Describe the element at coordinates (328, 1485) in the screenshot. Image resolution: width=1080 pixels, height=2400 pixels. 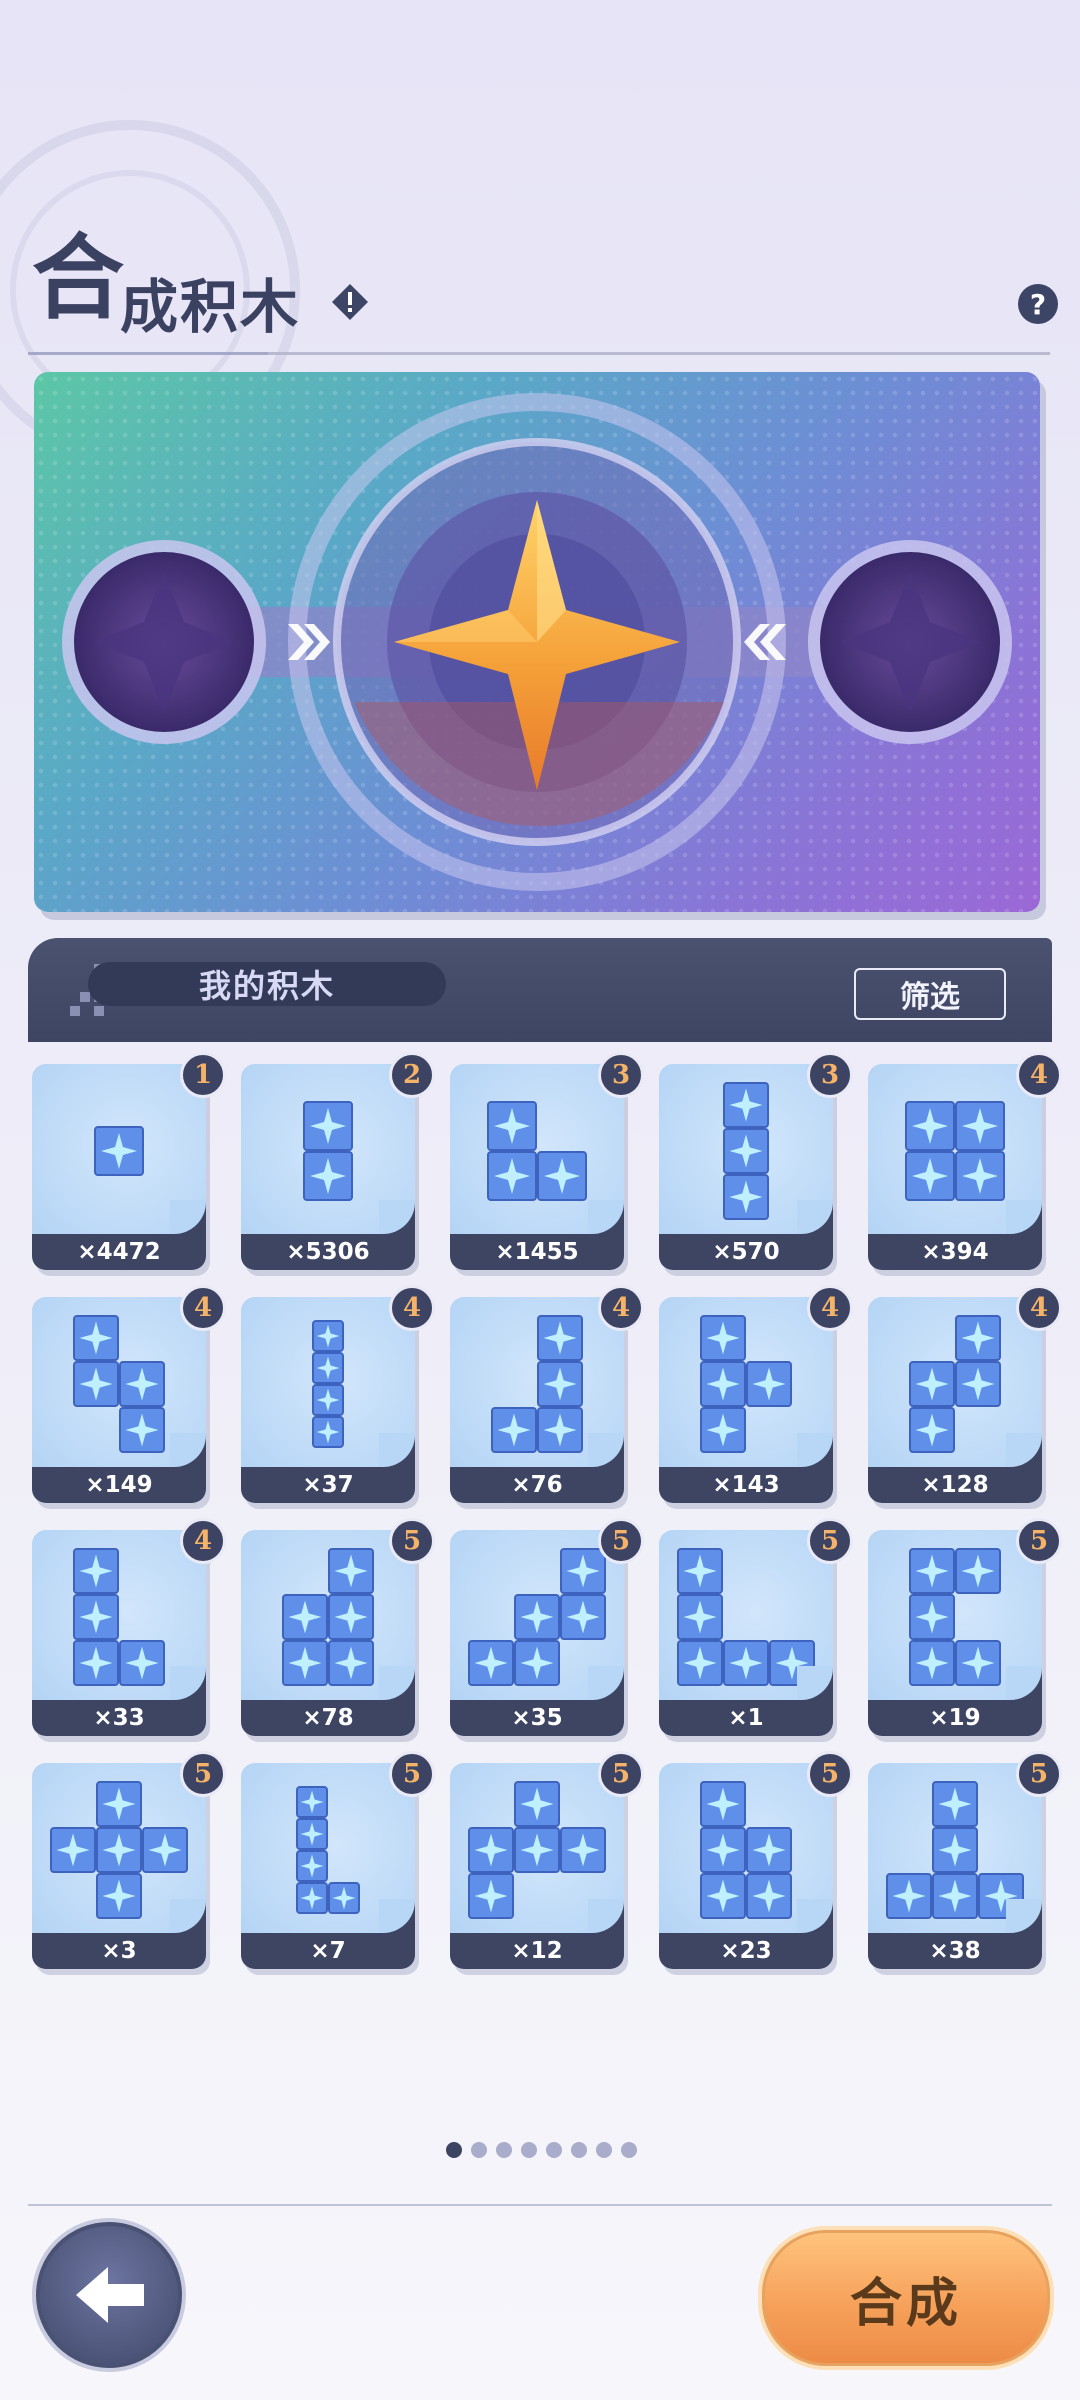
I see `block-count-label: ×37` at that location.